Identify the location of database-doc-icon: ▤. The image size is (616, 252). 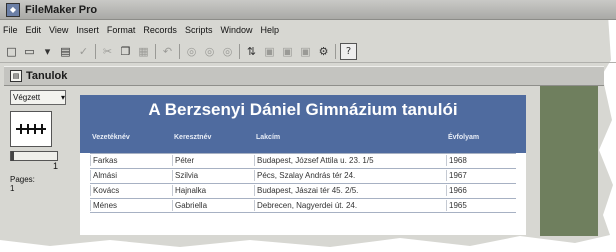
(16, 76).